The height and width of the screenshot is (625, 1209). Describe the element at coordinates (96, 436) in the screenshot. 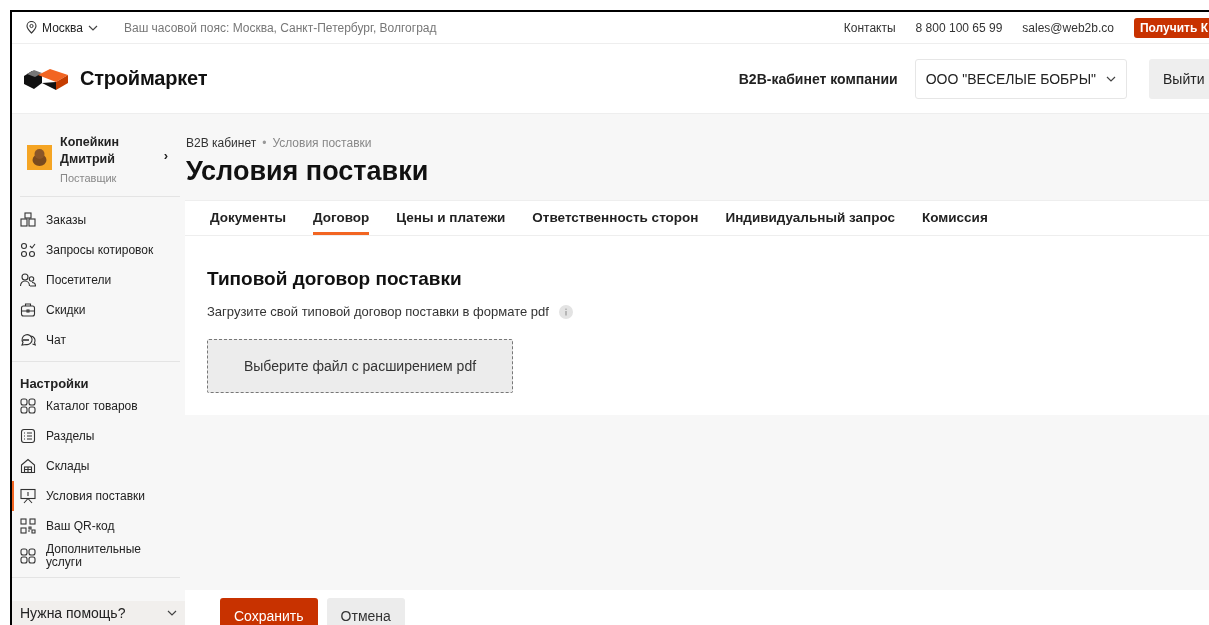

I see `sidebar-item: Разделы` at that location.